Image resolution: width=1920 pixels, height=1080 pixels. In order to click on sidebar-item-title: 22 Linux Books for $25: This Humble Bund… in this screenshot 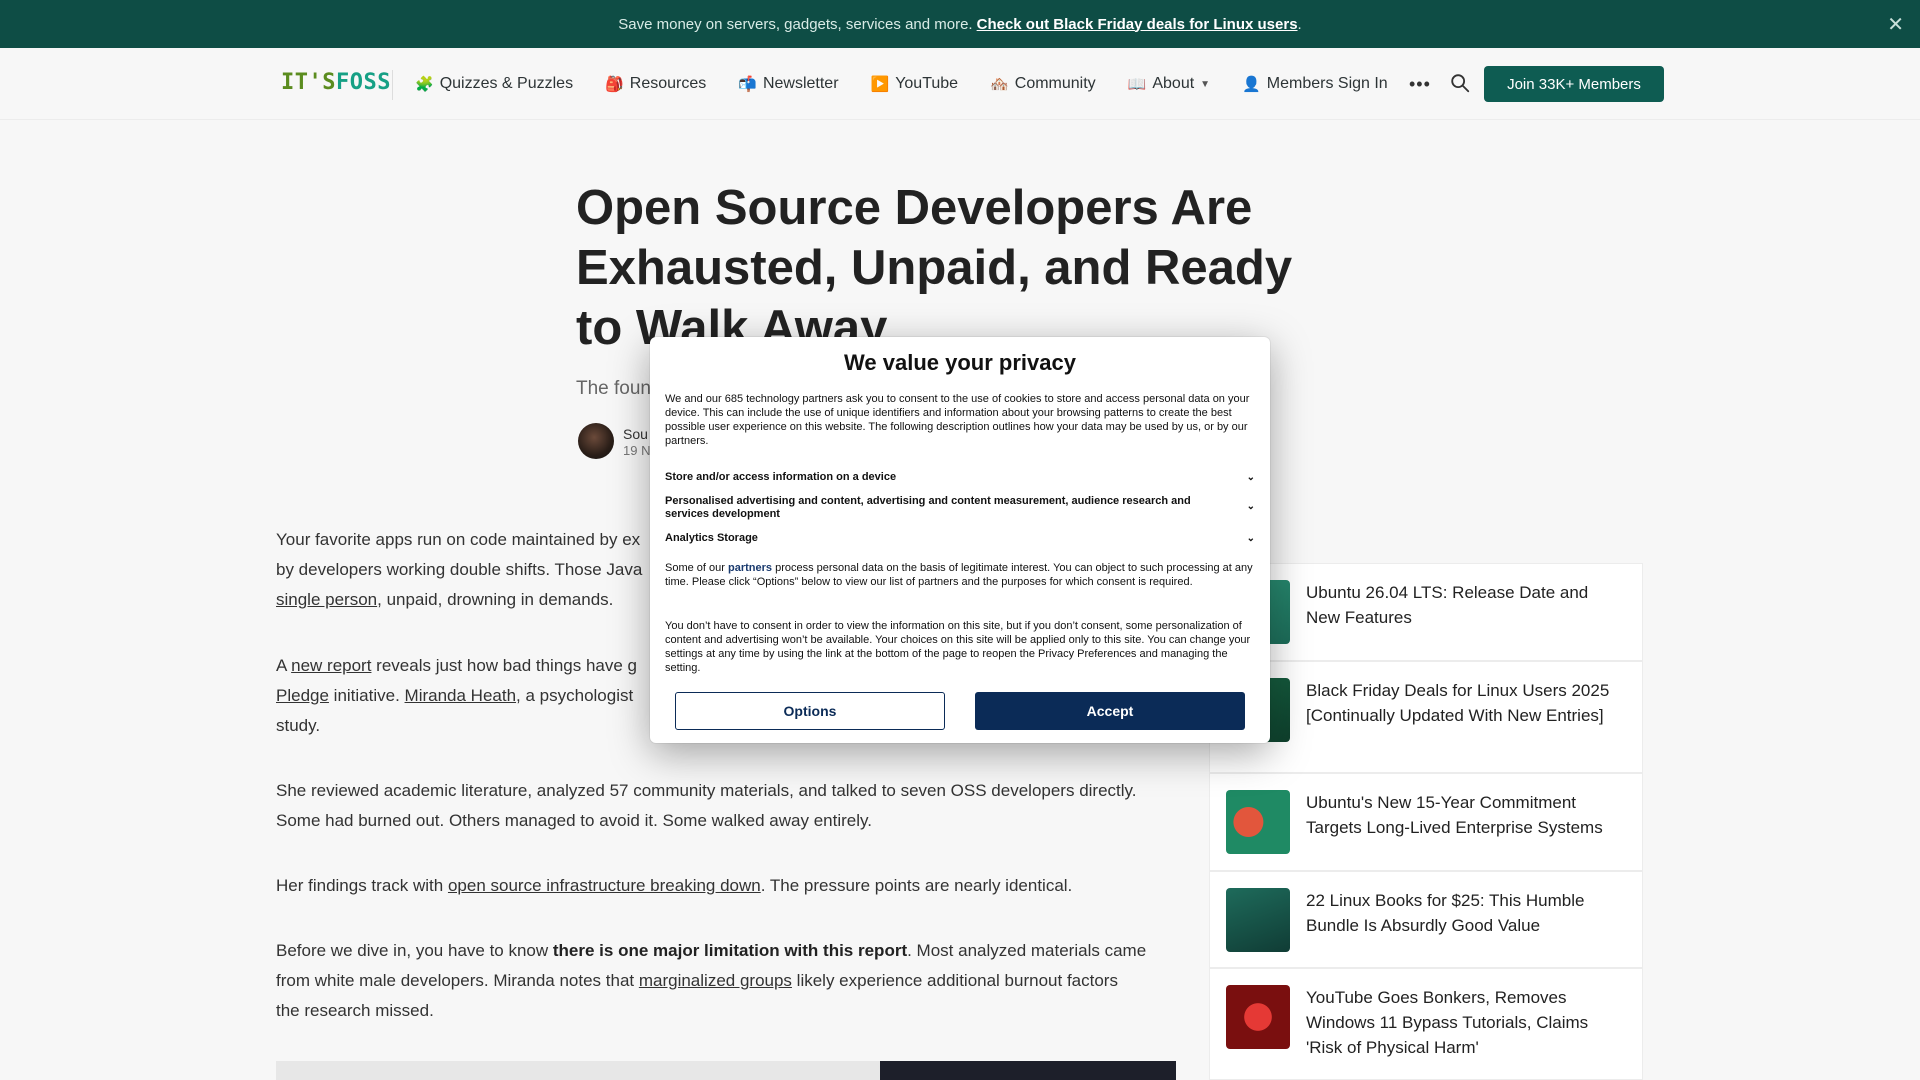, I will do `click(1445, 913)`.